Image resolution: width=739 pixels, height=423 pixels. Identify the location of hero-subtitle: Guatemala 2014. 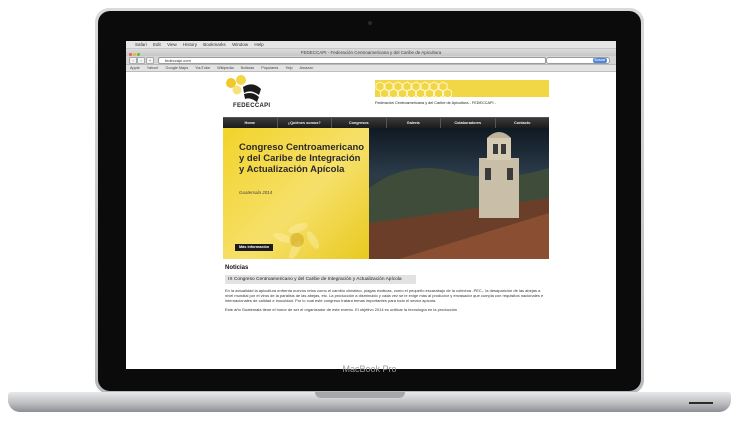
(256, 192).